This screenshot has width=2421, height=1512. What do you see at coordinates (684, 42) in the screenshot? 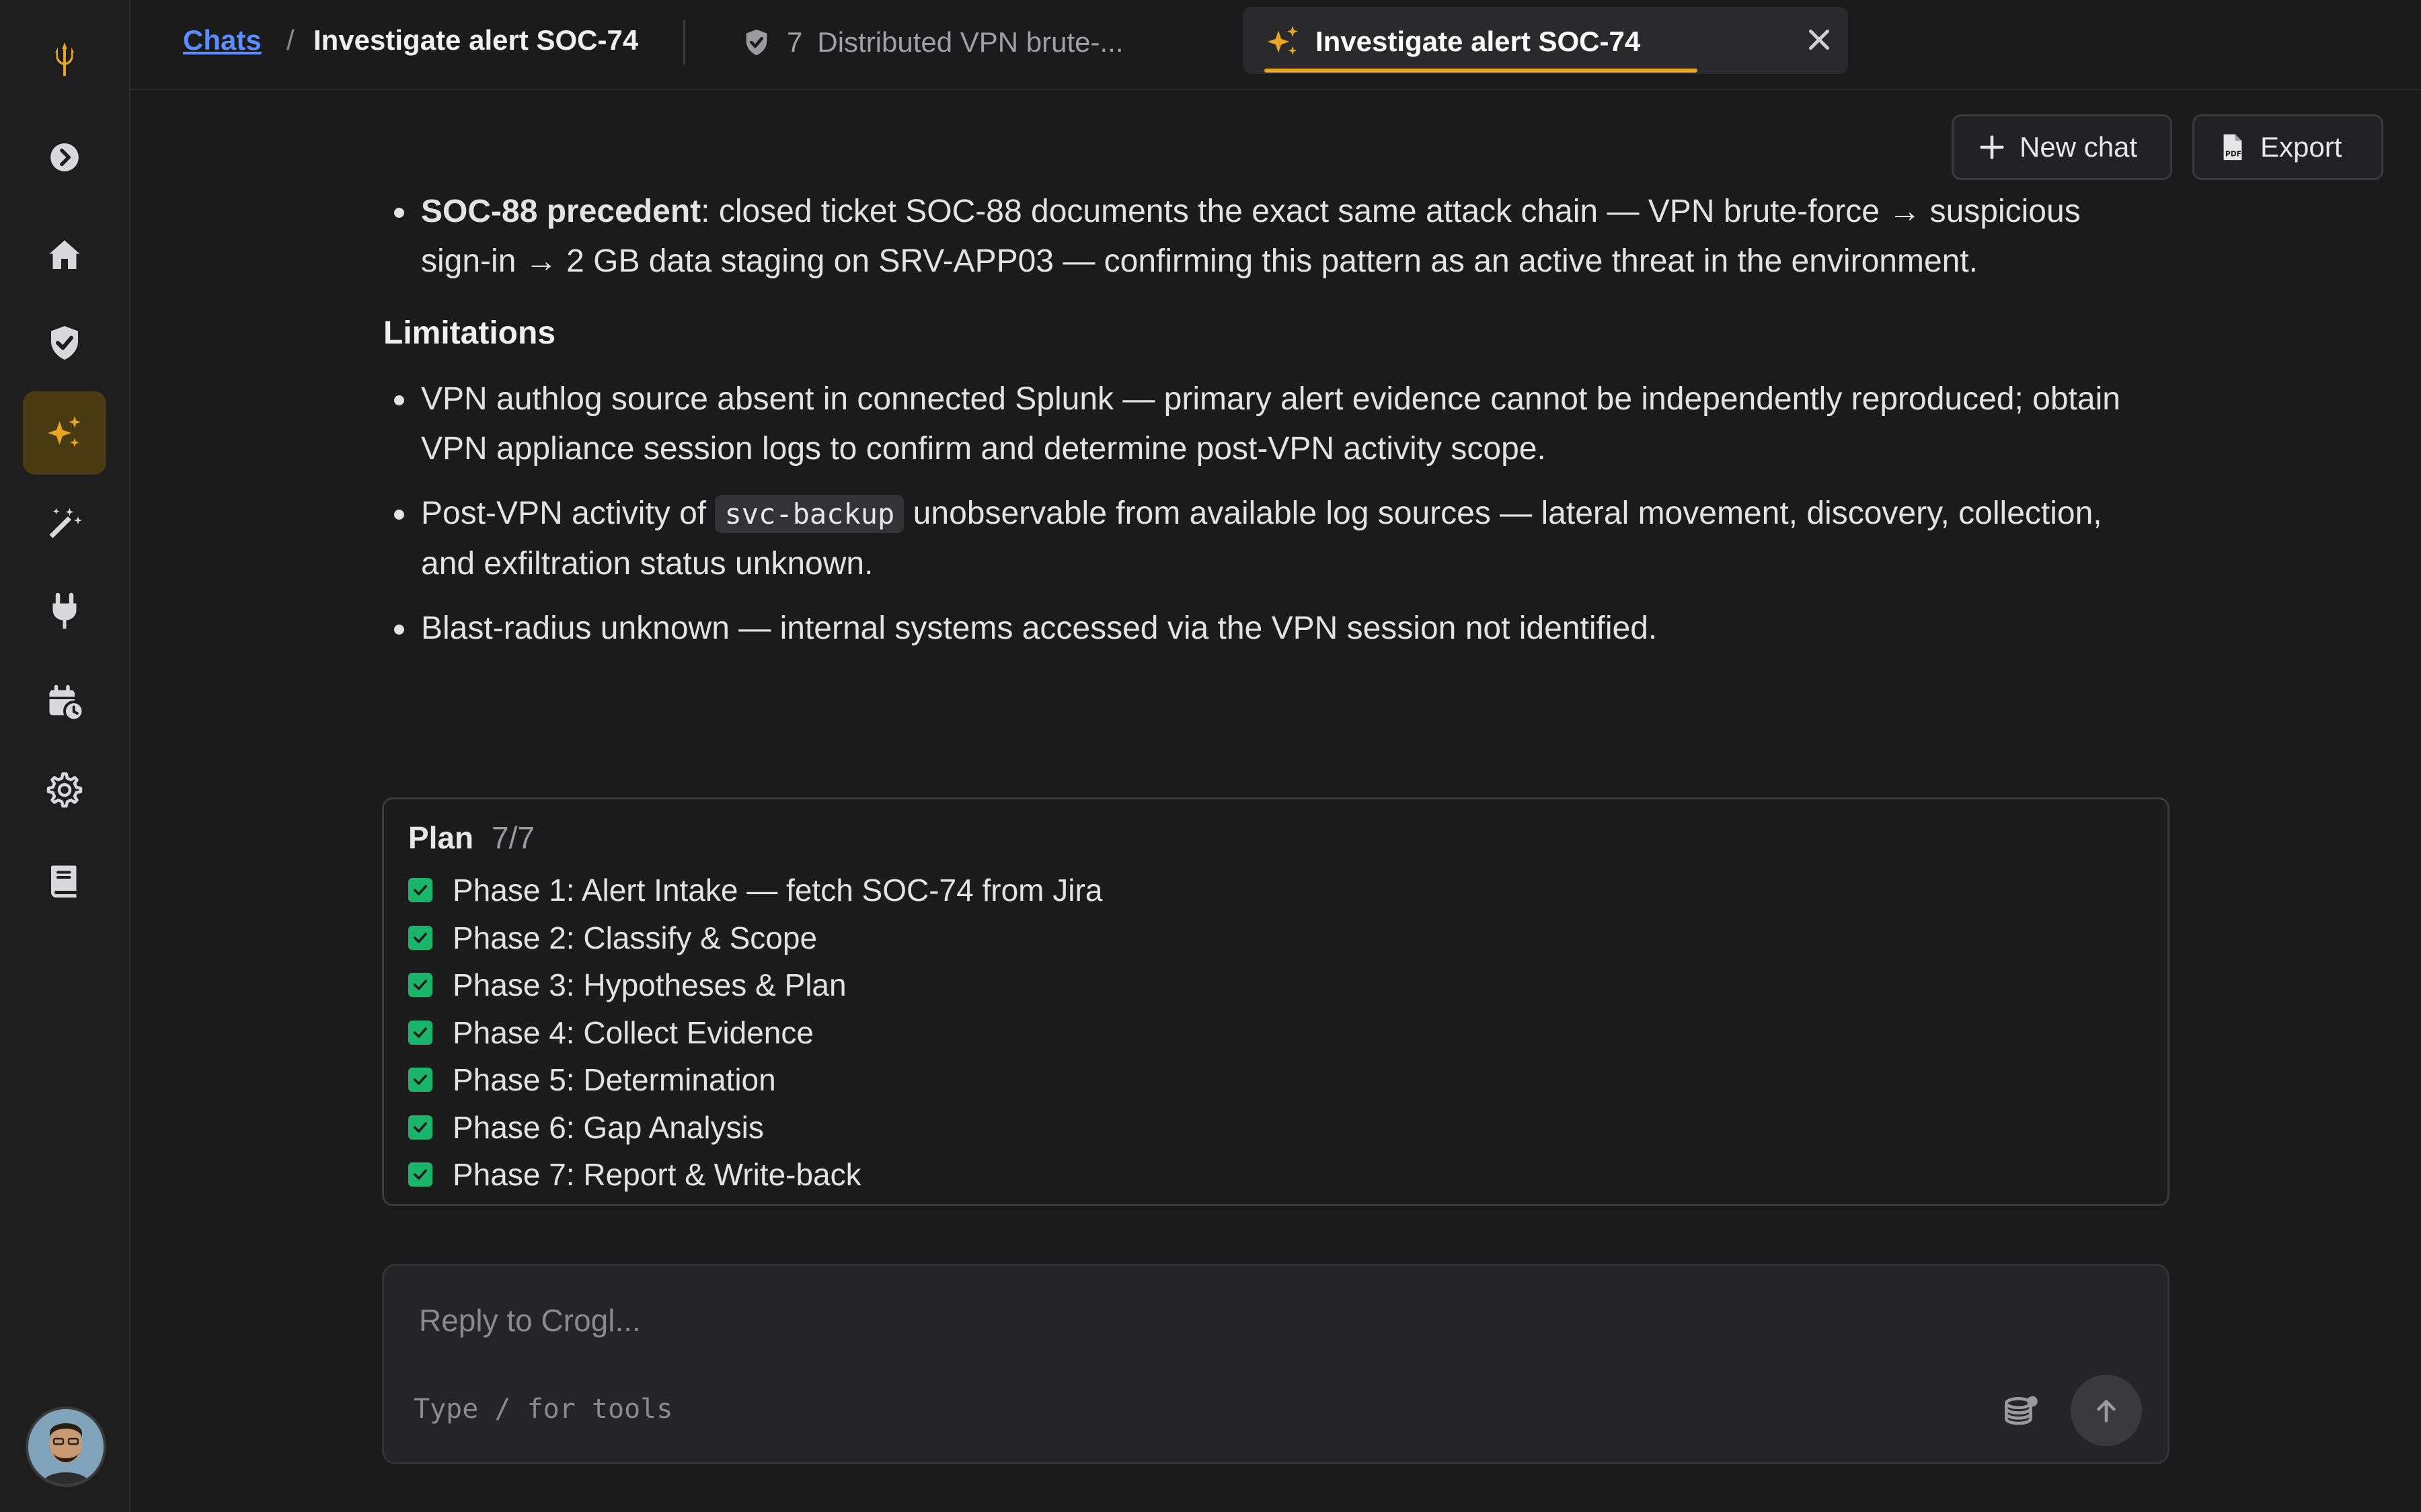
I see `divider` at bounding box center [684, 42].